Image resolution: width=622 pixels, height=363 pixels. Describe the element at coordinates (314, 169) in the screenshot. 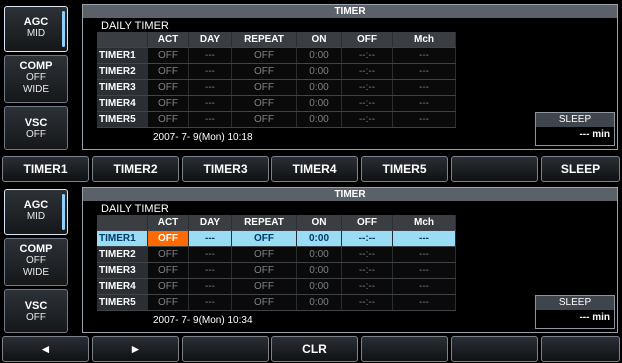

I see `function-key-4: TIMER4` at that location.